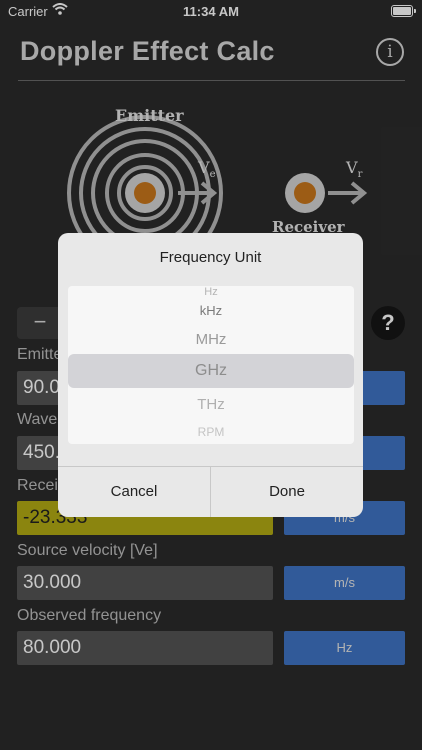 Image resolution: width=422 pixels, height=750 pixels. I want to click on picker-option-khz: kHz, so click(211, 310).